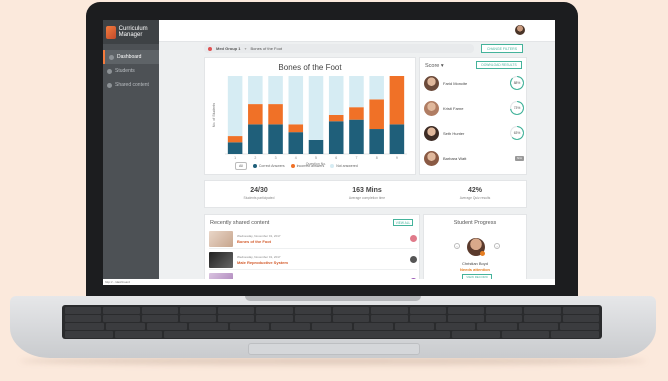 The width and height of the screenshot is (668, 381). Describe the element at coordinates (344, 166) in the screenshot. I see `legend-item-not-answered: Not answered` at that location.